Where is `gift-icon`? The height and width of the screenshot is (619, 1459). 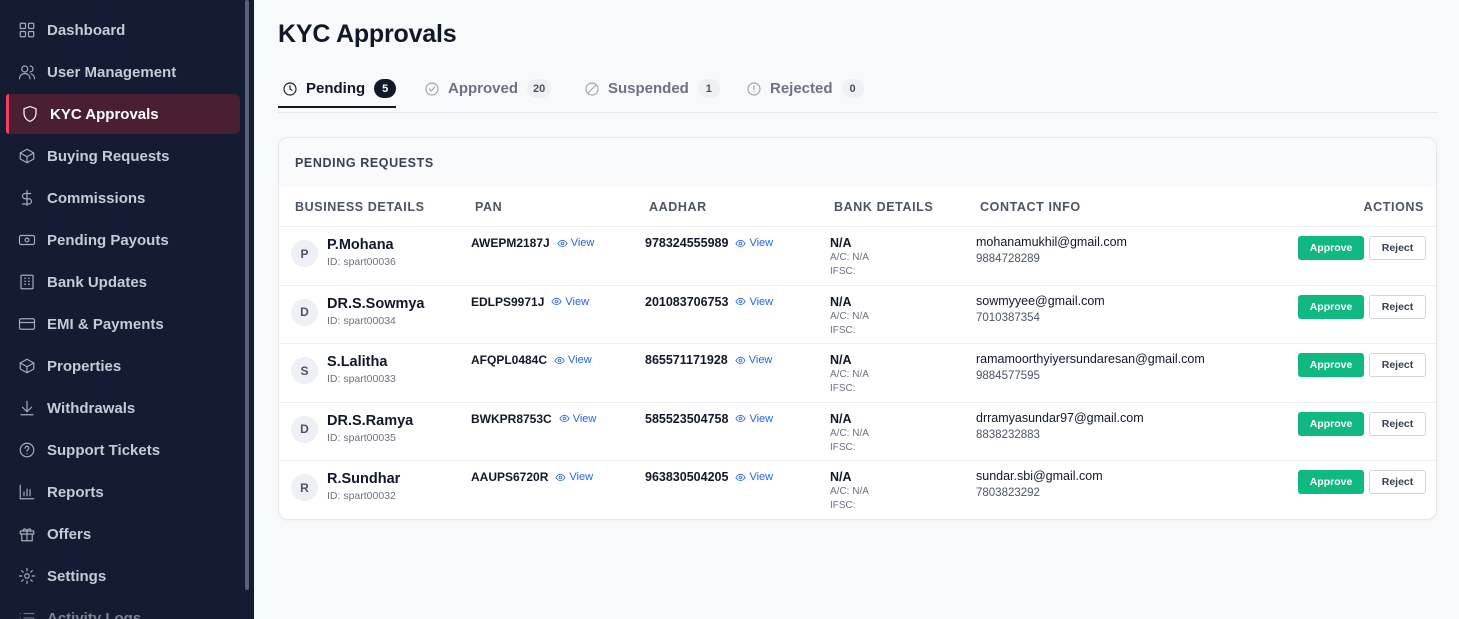
gift-icon is located at coordinates (27, 534).